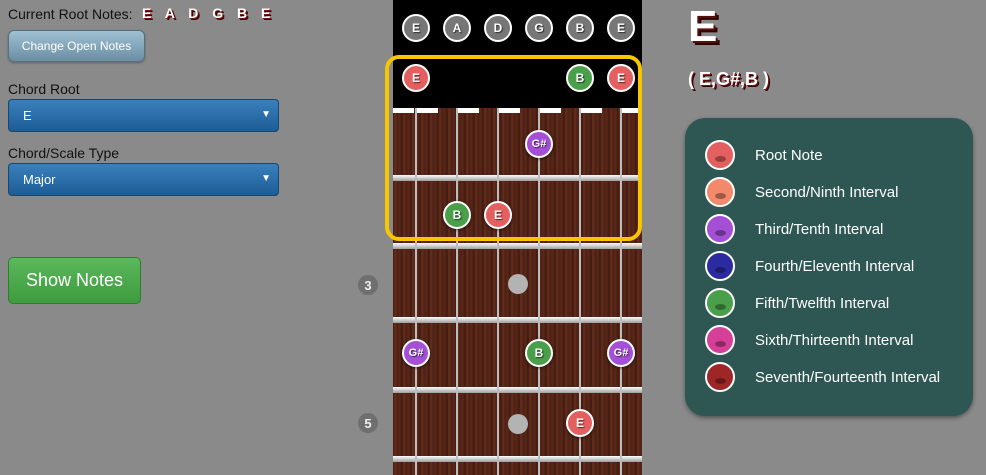 The image size is (986, 475). Describe the element at coordinates (498, 28) in the screenshot. I see `open-string-note: D` at that location.